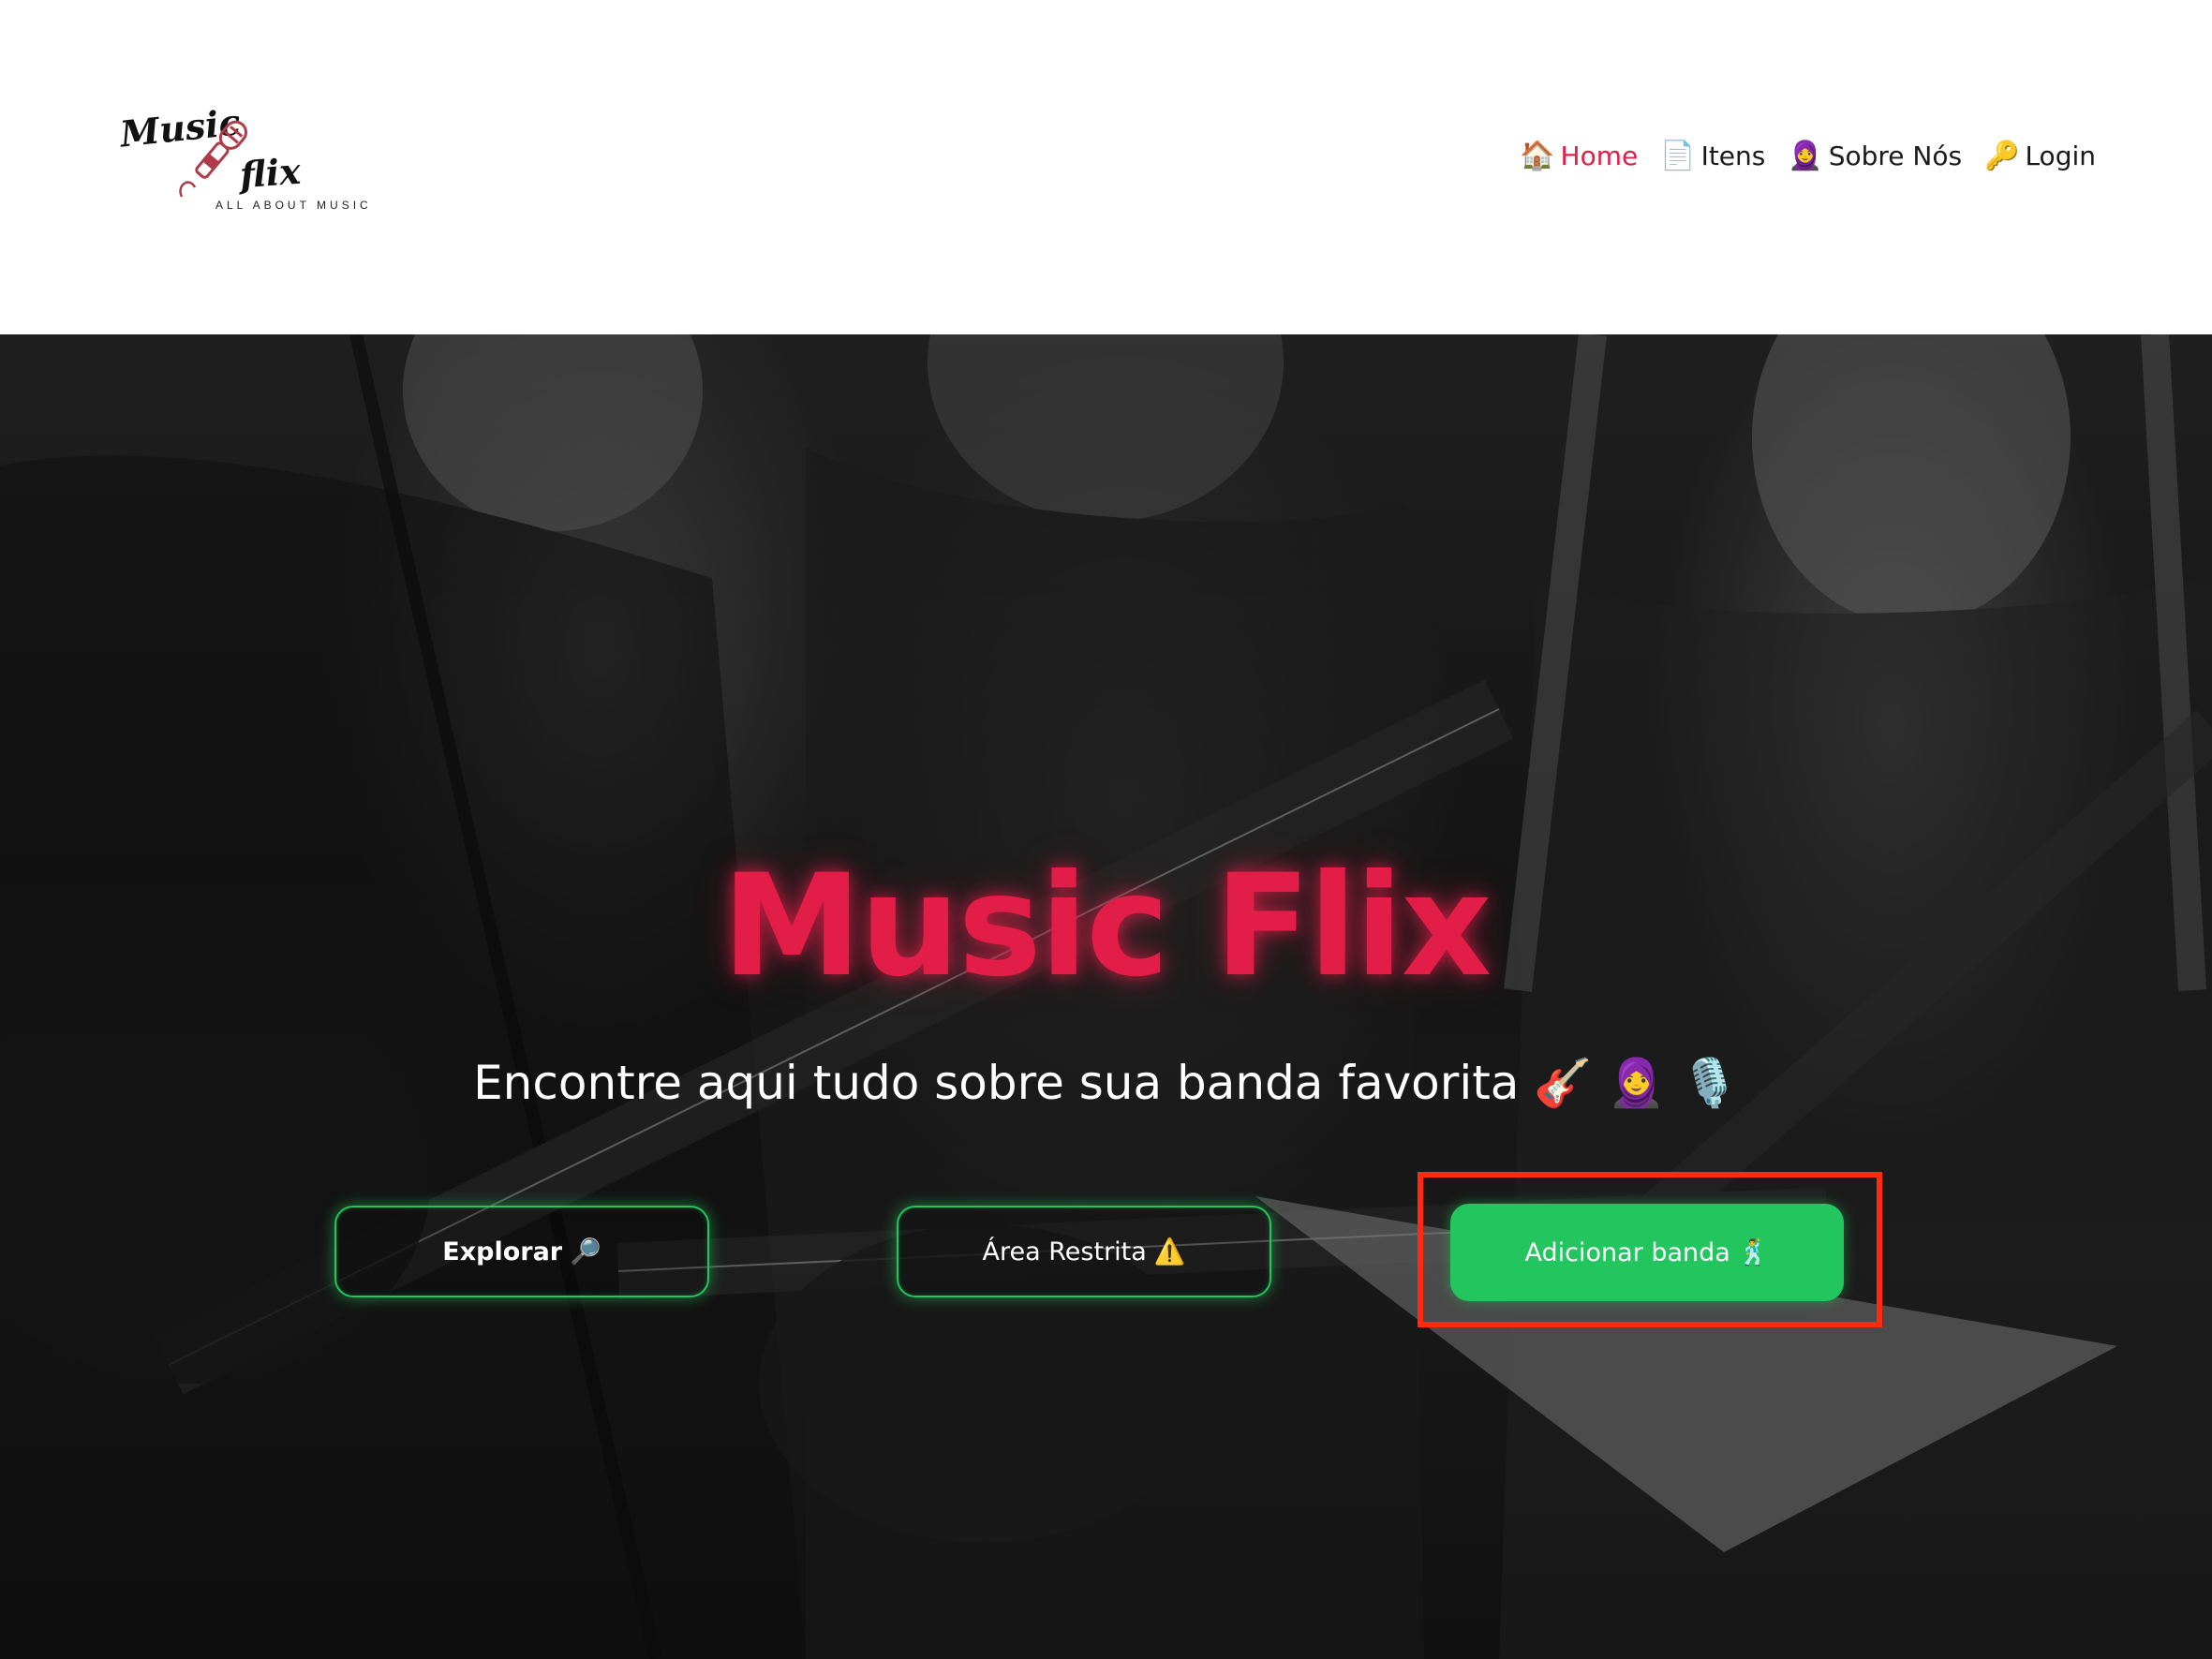  I want to click on key-icon: 🔑, so click(2002, 156).